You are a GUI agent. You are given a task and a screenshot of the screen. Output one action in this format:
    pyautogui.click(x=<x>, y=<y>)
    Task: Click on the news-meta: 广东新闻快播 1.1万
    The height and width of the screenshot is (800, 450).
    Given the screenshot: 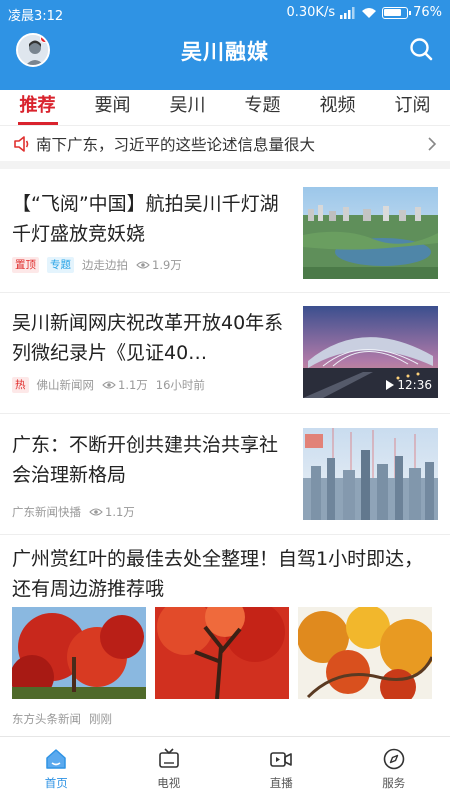 What is the action you would take?
    pyautogui.click(x=73, y=512)
    